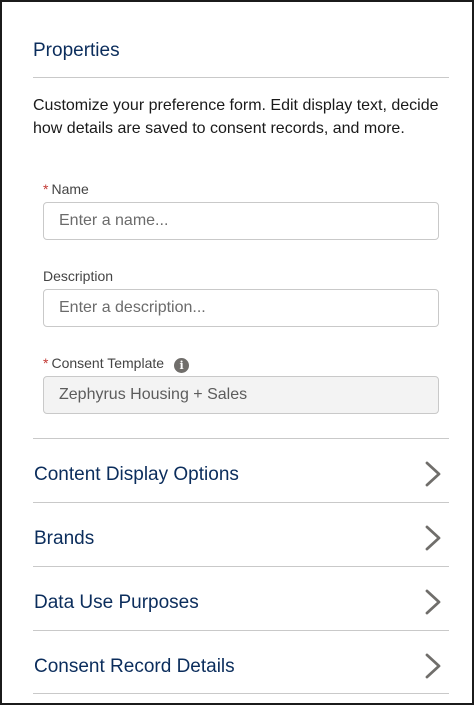 The image size is (474, 705). Describe the element at coordinates (241, 662) in the screenshot. I see `section-consent-record-details: Consent Record Details` at that location.